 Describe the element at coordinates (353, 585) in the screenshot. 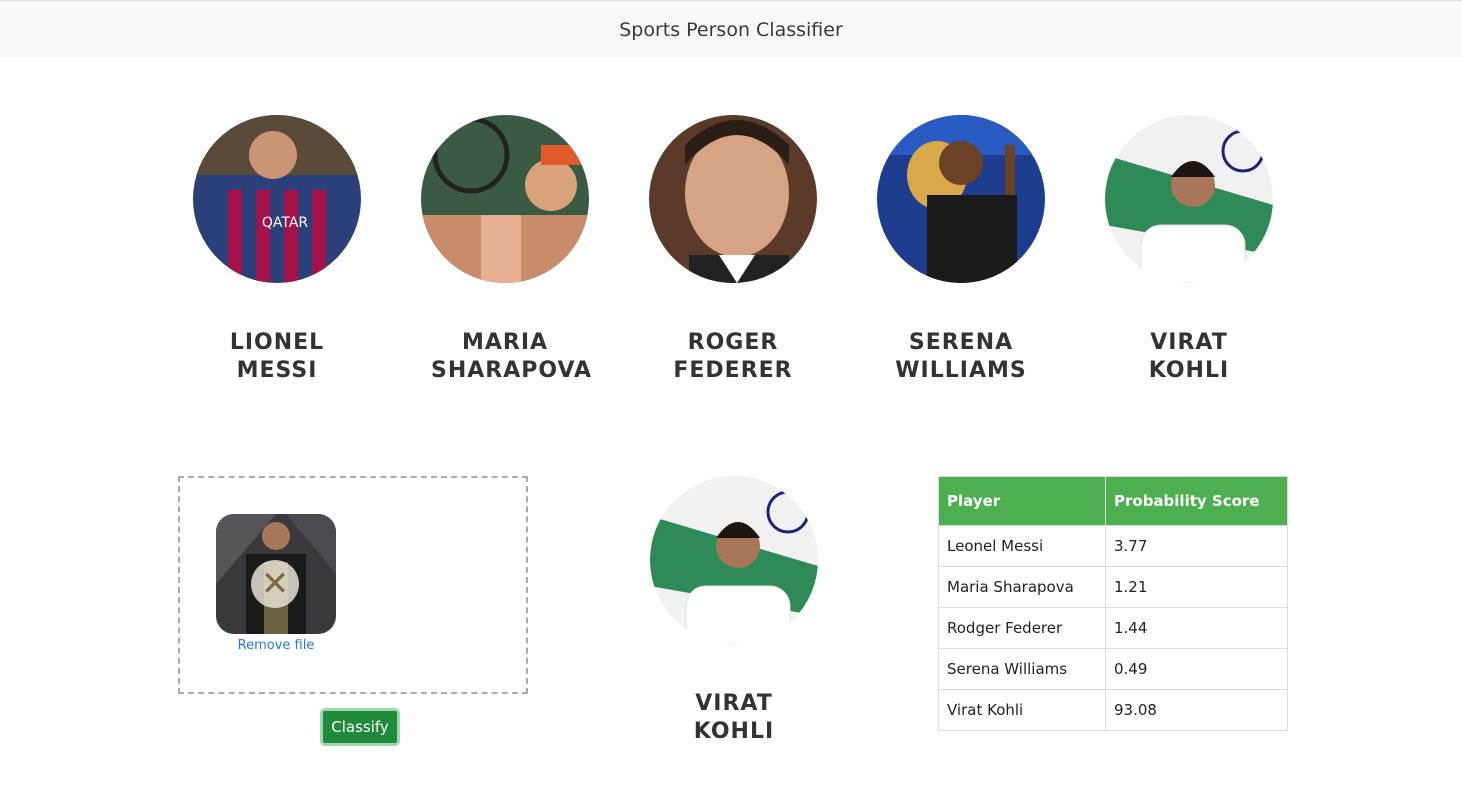

I see `upload-dropzone: ✕ Remove file` at that location.